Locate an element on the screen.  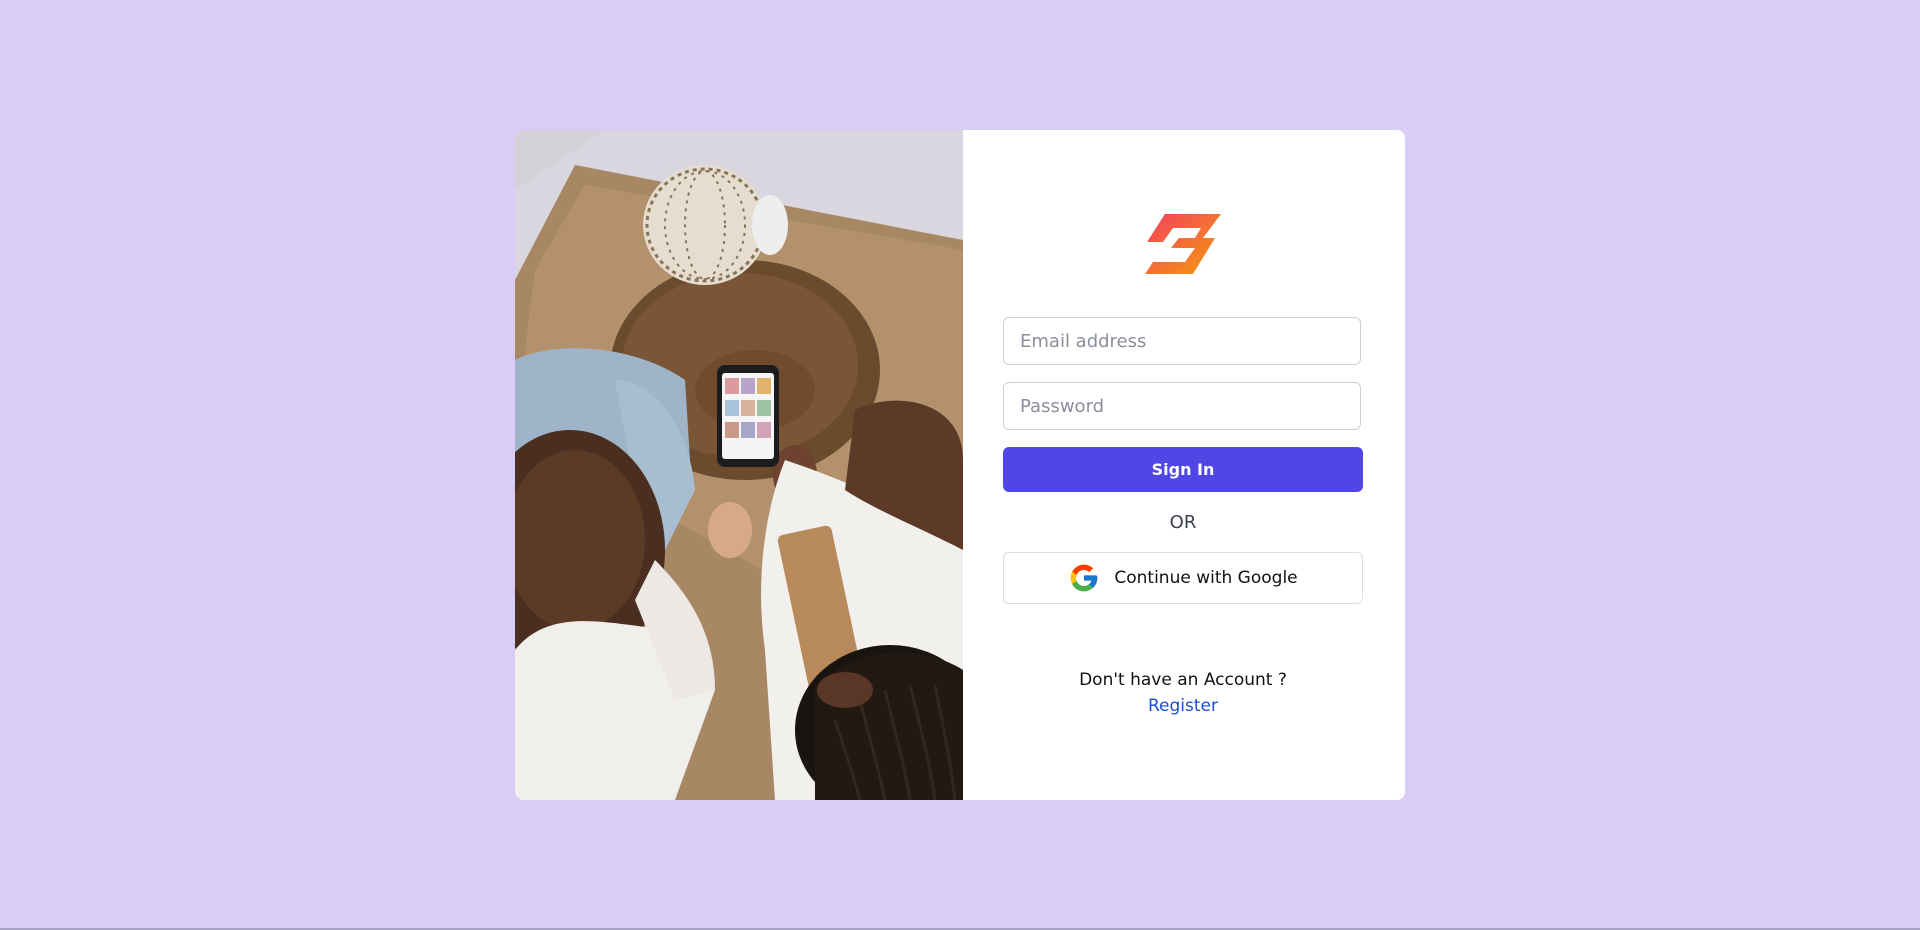
continue-with-google-button: Continue with Google is located at coordinates (1183, 578).